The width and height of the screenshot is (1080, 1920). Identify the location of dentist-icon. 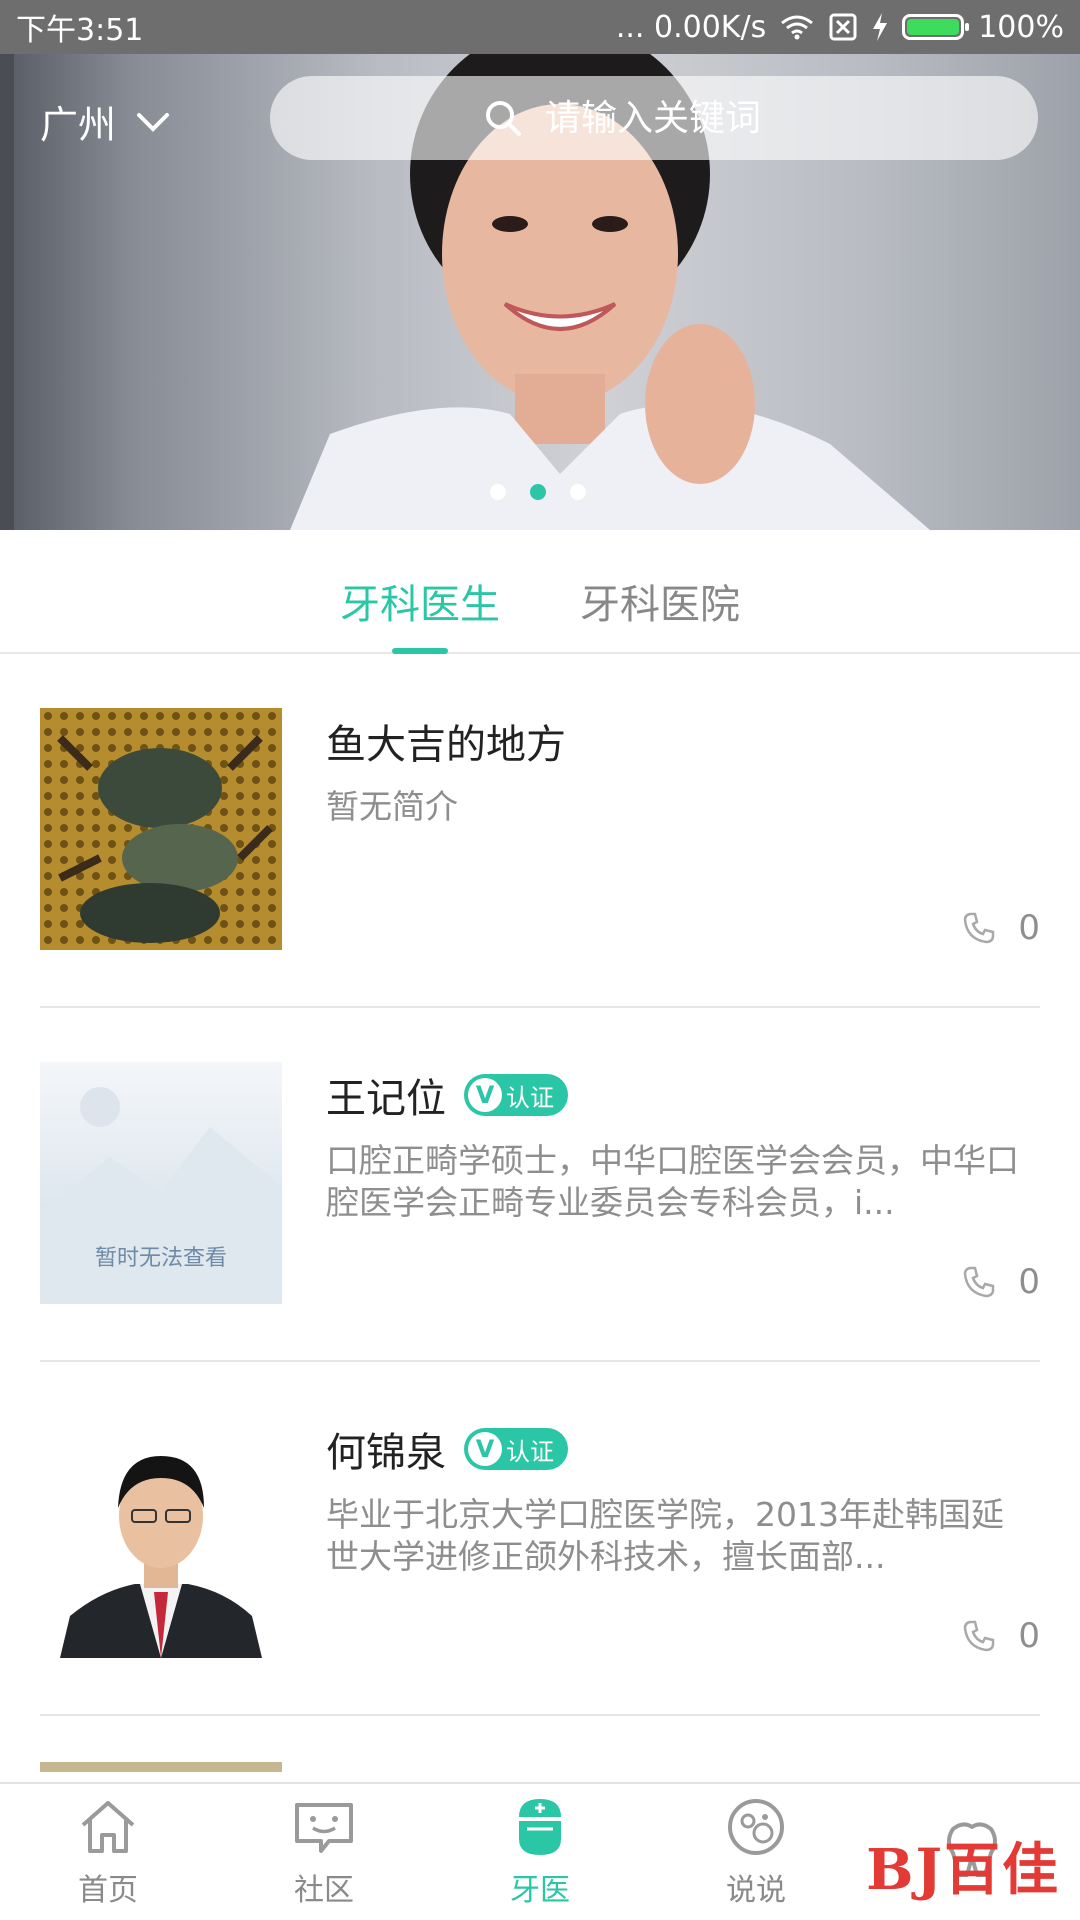
(540, 1827).